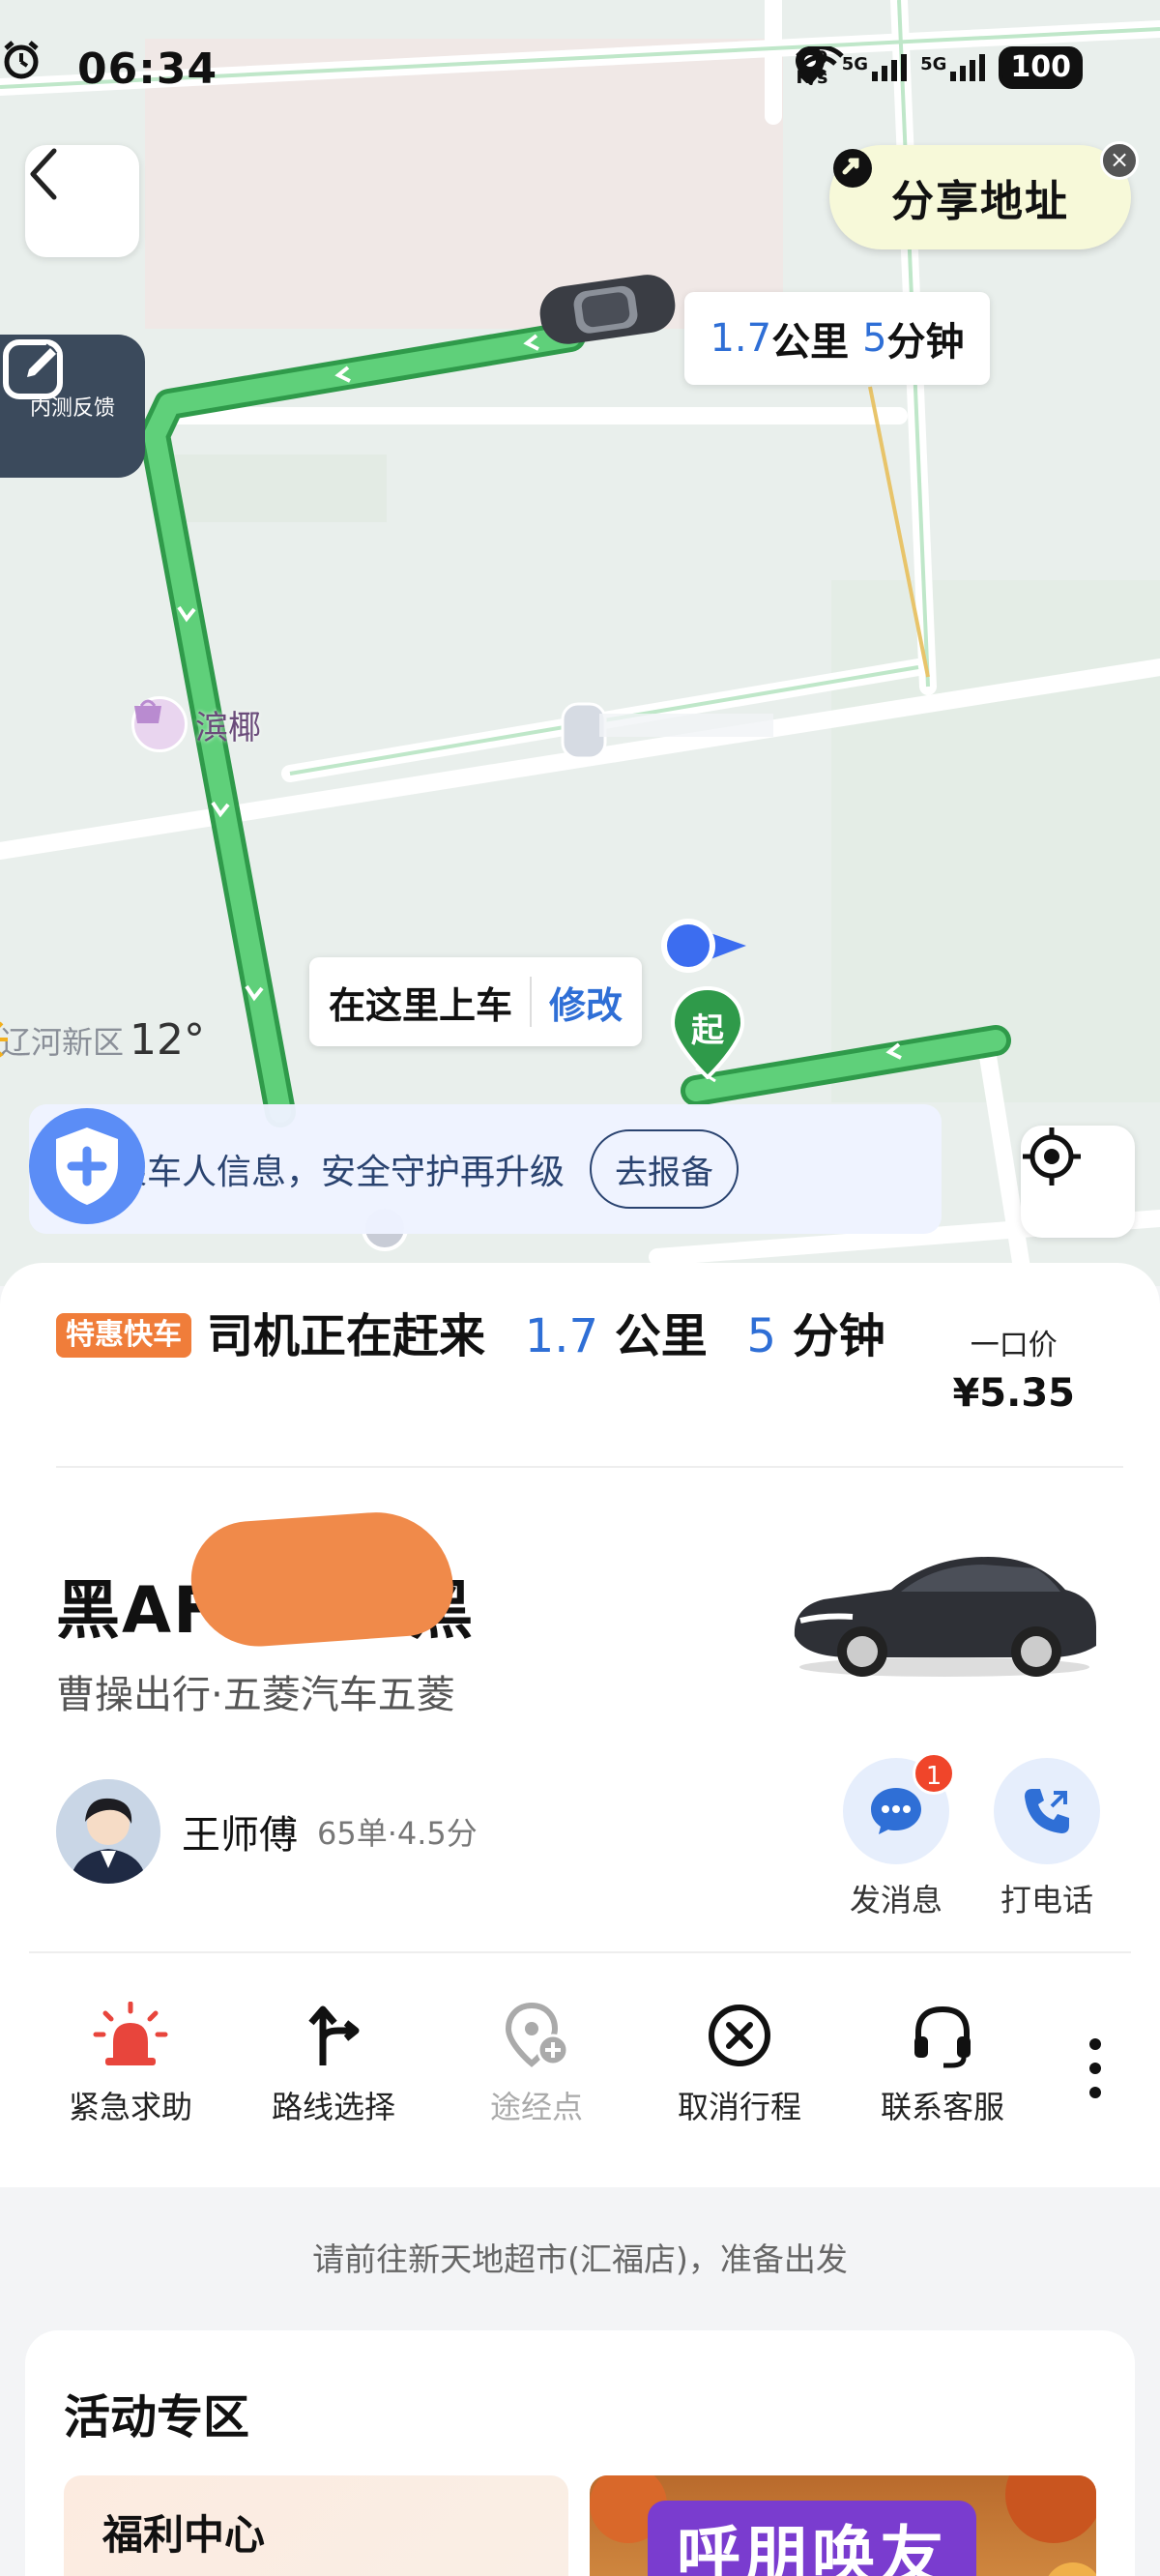  I want to click on welfare-center-card: 福利中心, so click(316, 2525).